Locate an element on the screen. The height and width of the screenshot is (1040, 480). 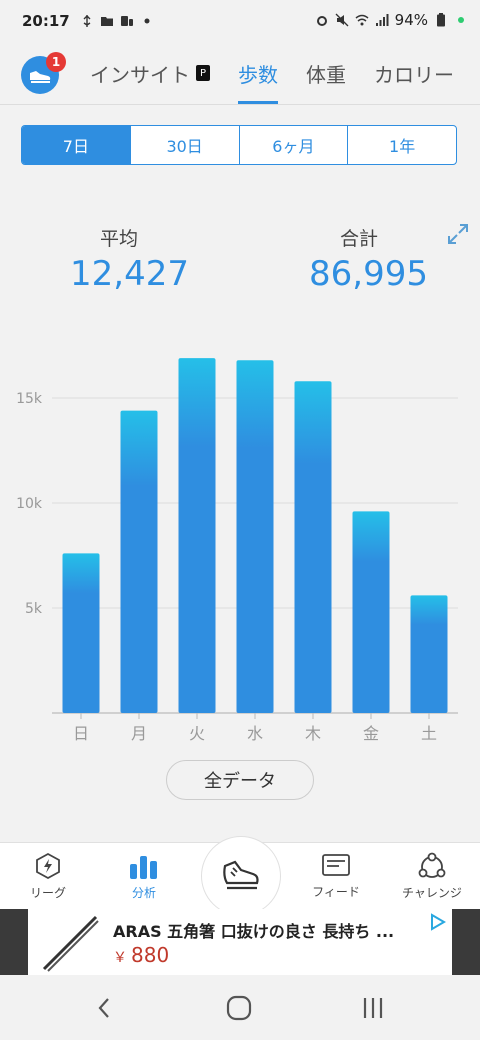
tab-steps: 歩数 is located at coordinates (258, 73).